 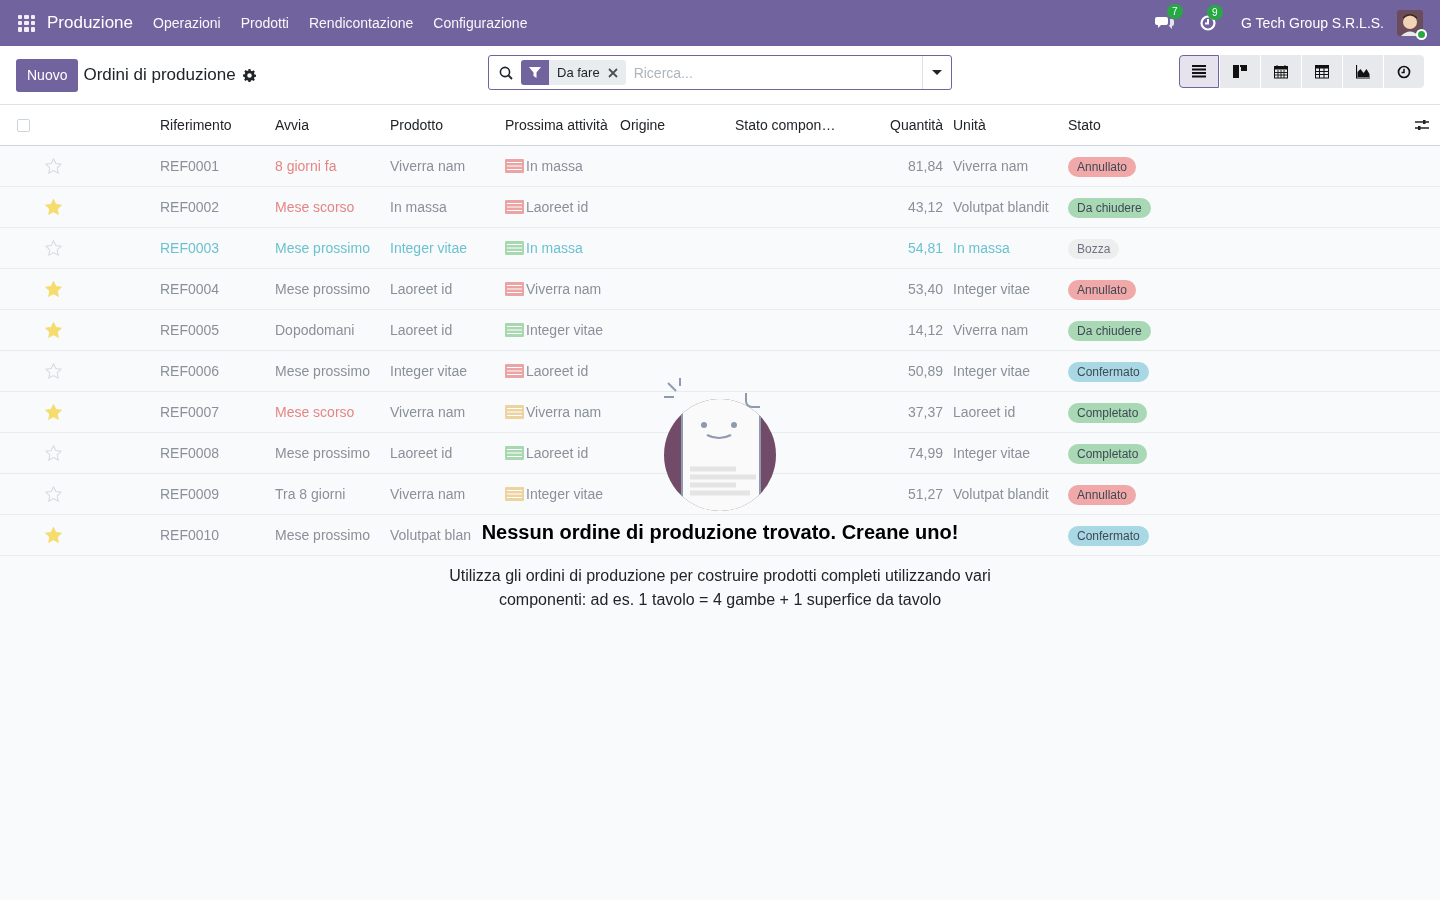 I want to click on pivot-view-button, so click(x=1322, y=71).